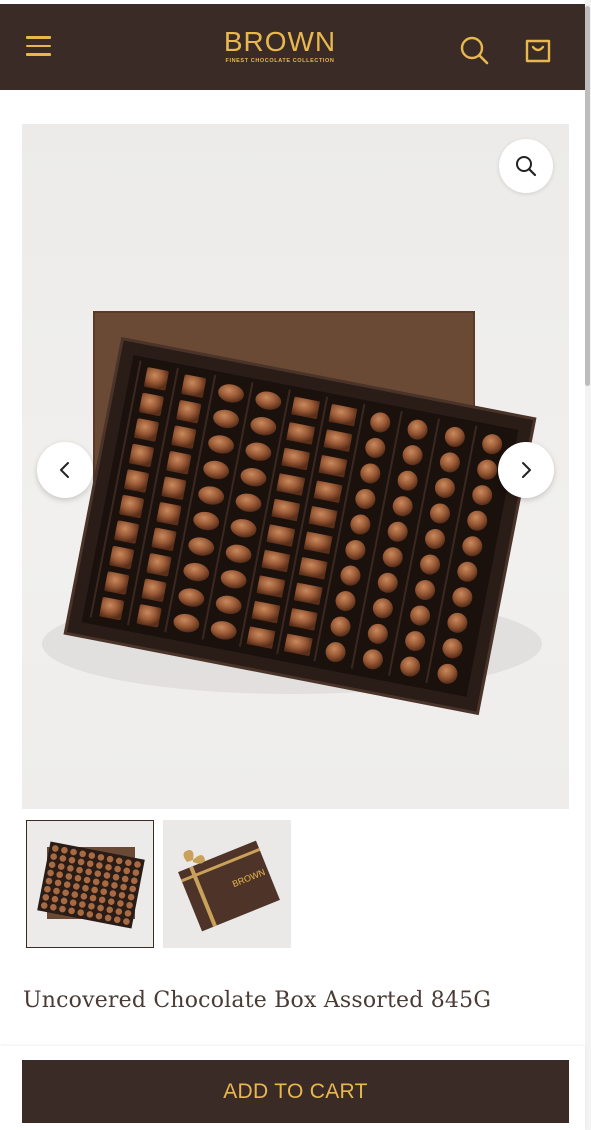 This screenshot has height=1130, width=591. I want to click on search-icon, so click(474, 50).